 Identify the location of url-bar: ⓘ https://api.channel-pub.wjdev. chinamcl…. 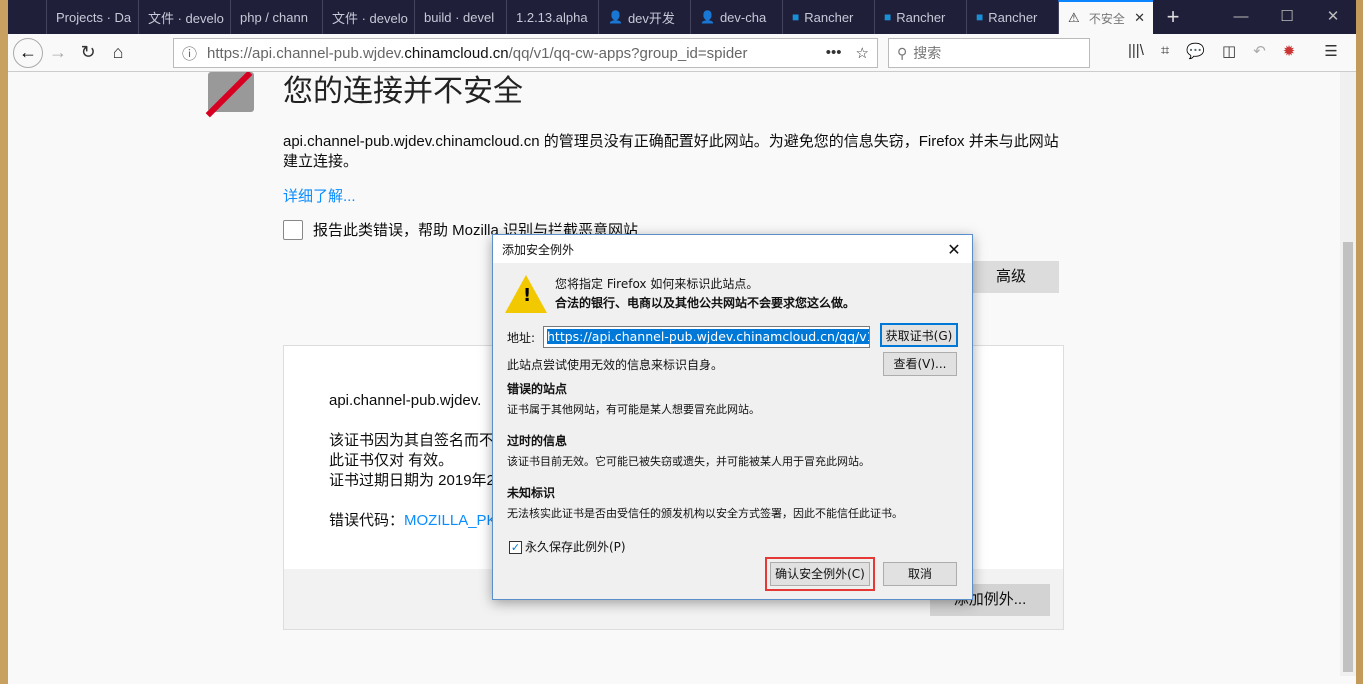
(525, 53).